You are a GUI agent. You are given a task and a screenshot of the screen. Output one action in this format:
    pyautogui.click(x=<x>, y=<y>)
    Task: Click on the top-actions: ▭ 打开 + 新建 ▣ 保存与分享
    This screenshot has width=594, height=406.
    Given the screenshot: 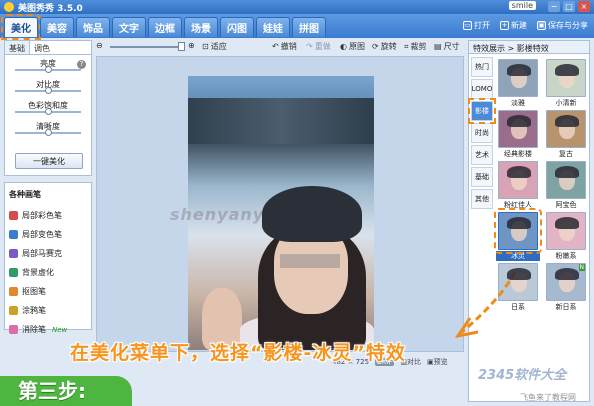 What is the action you would take?
    pyautogui.click(x=525, y=25)
    